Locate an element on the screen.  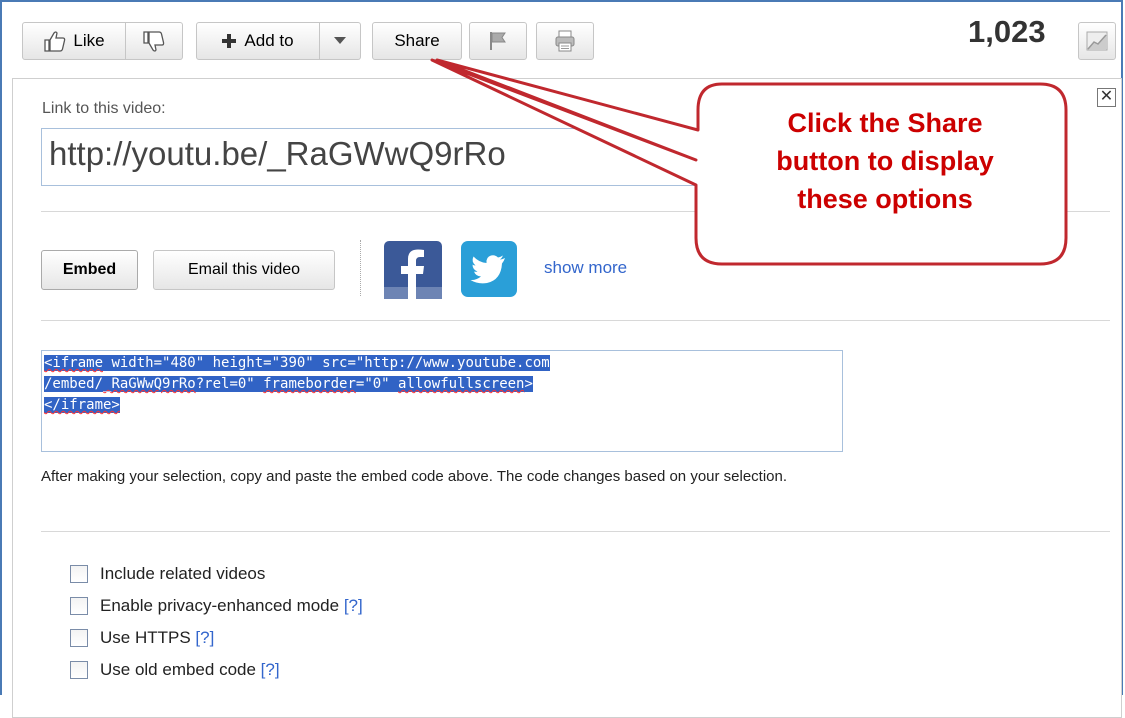
callout-line: these options is located at coordinates (885, 199).